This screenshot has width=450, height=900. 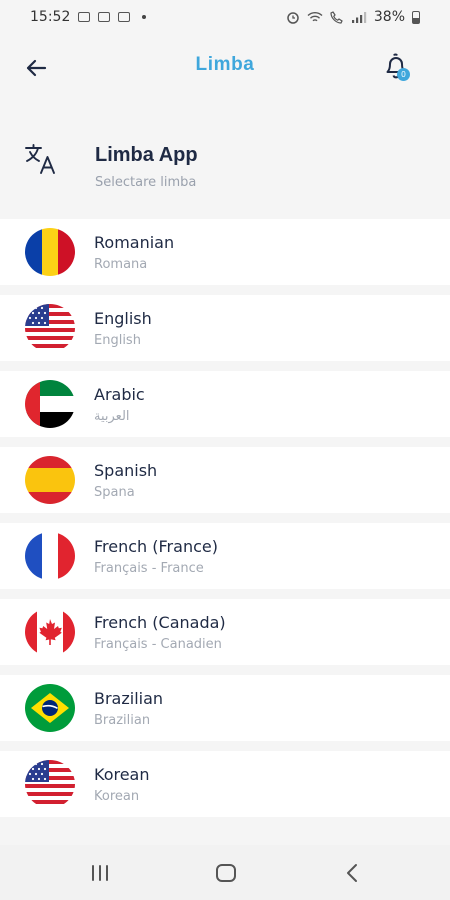 I want to click on language-name: Brazilian, so click(x=129, y=698).